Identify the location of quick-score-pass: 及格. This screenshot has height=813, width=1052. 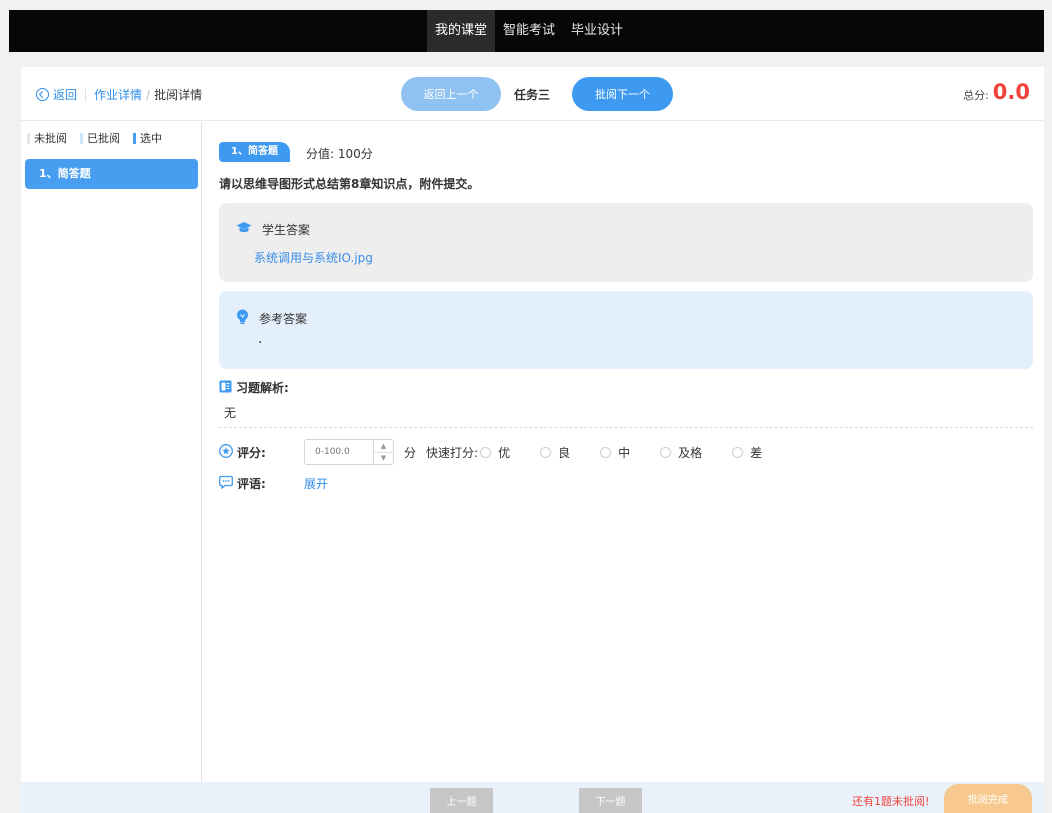
(681, 452).